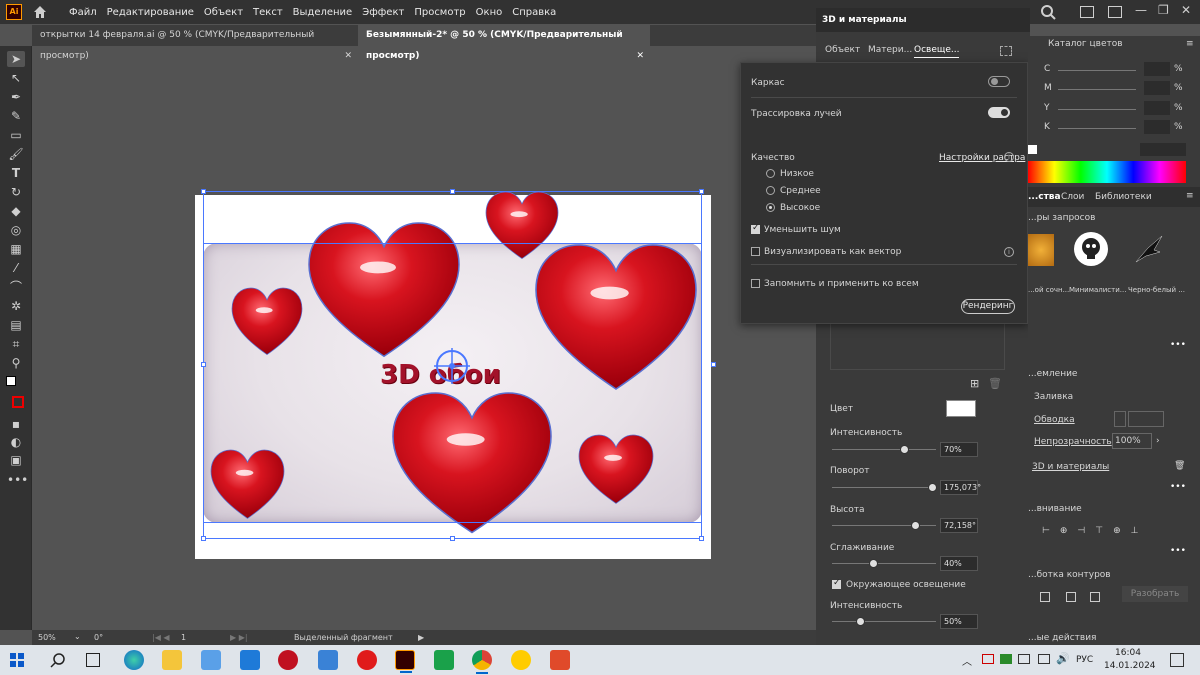 The height and width of the screenshot is (675, 1200). Describe the element at coordinates (1006, 51) in the screenshot. I see `render-settings-icon` at that location.